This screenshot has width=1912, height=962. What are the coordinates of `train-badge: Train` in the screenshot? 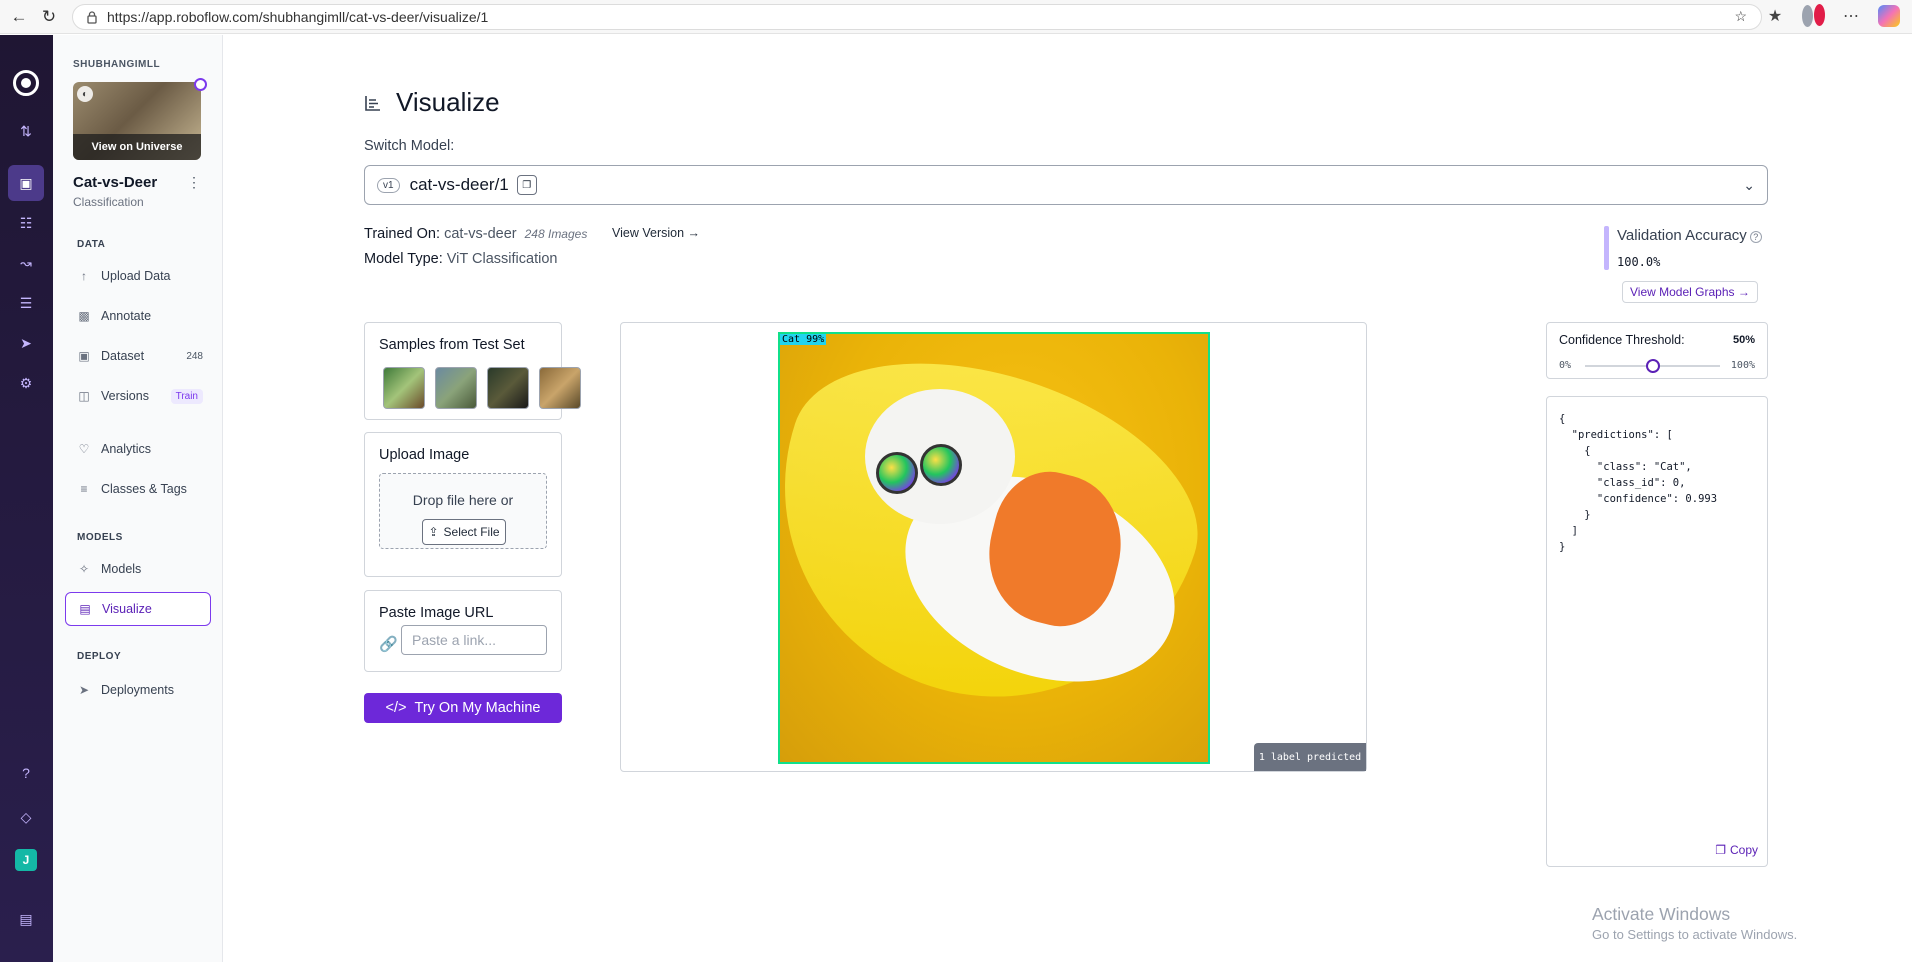 It's located at (186, 396).